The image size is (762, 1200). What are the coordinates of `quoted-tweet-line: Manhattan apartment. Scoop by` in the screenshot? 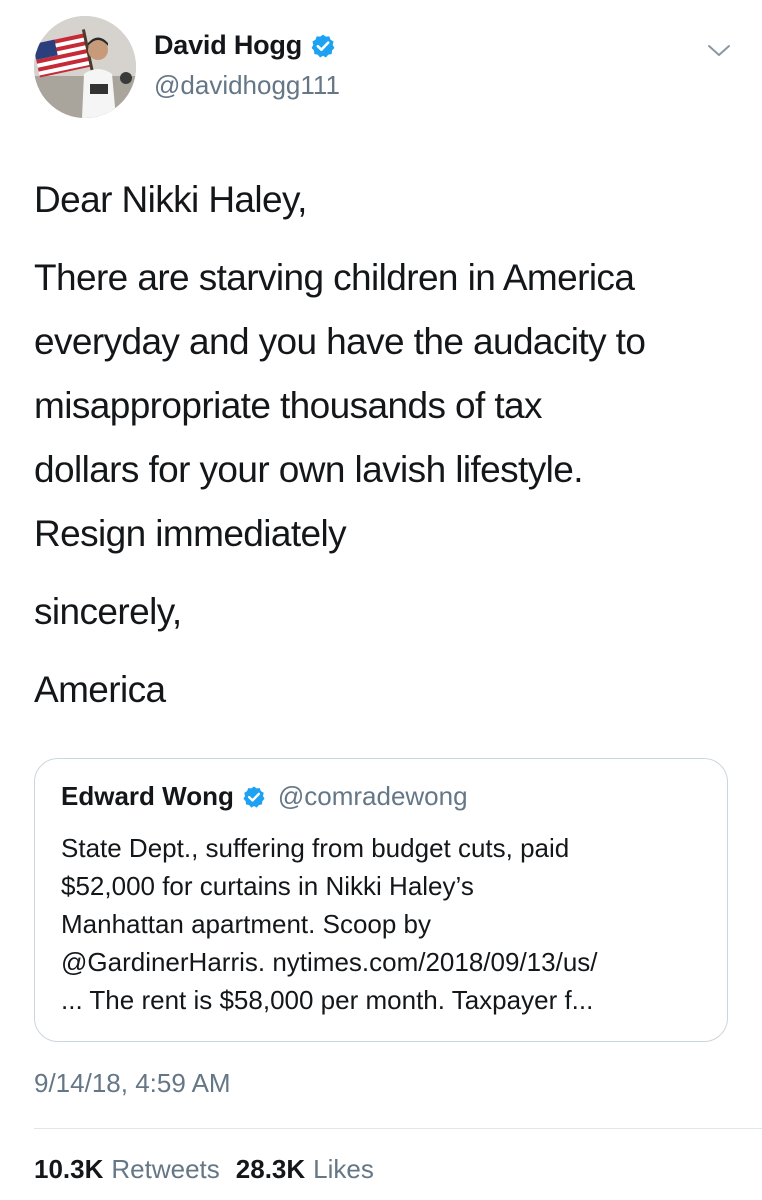 It's located at (246, 924).